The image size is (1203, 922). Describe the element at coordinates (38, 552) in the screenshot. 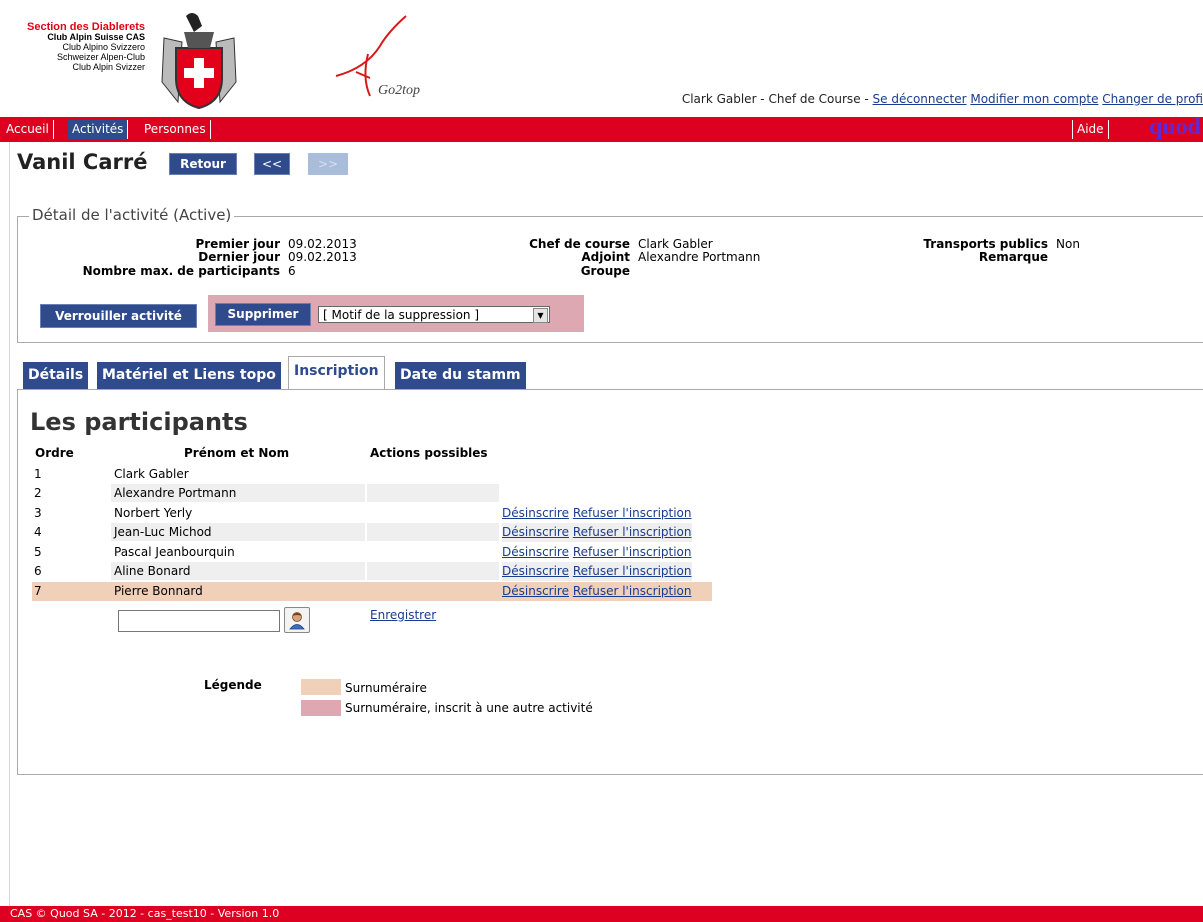

I see `row-order: 5` at that location.